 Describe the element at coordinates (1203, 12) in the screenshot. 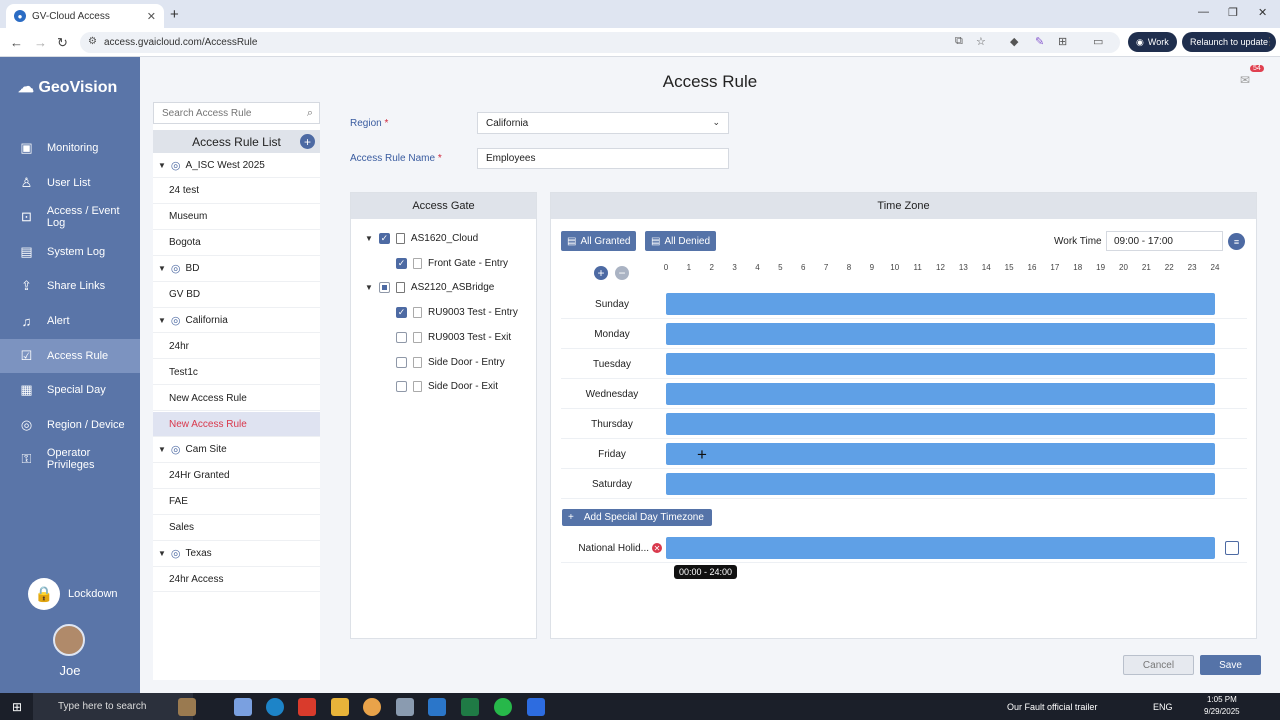

I see `minimize-icon: —` at that location.